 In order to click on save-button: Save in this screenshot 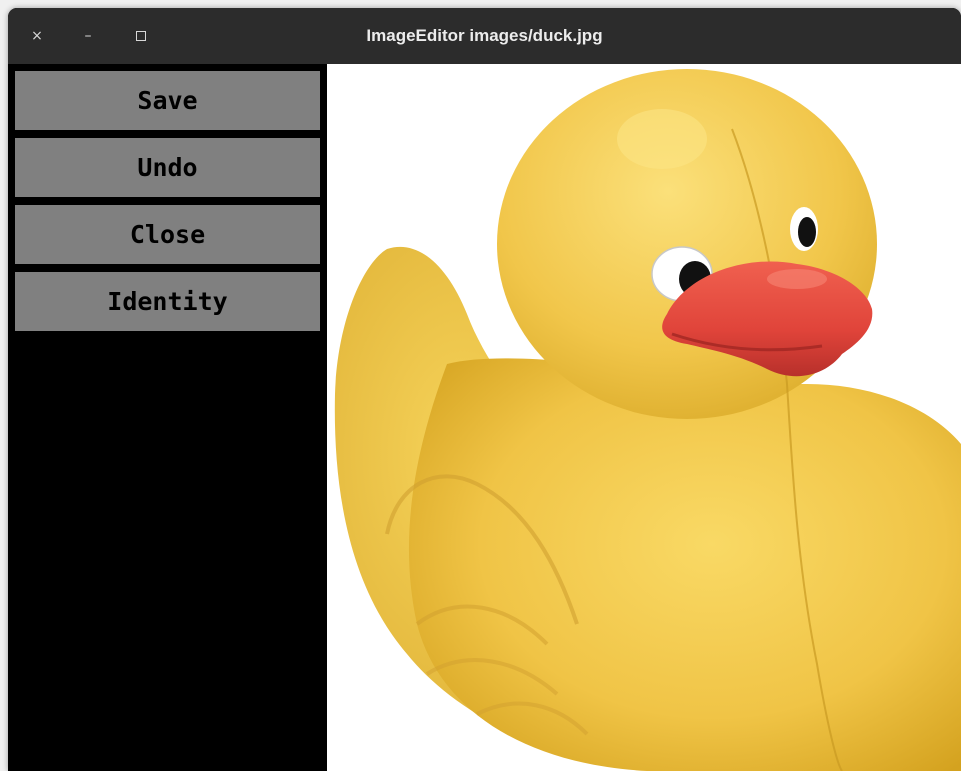, I will do `click(167, 100)`.